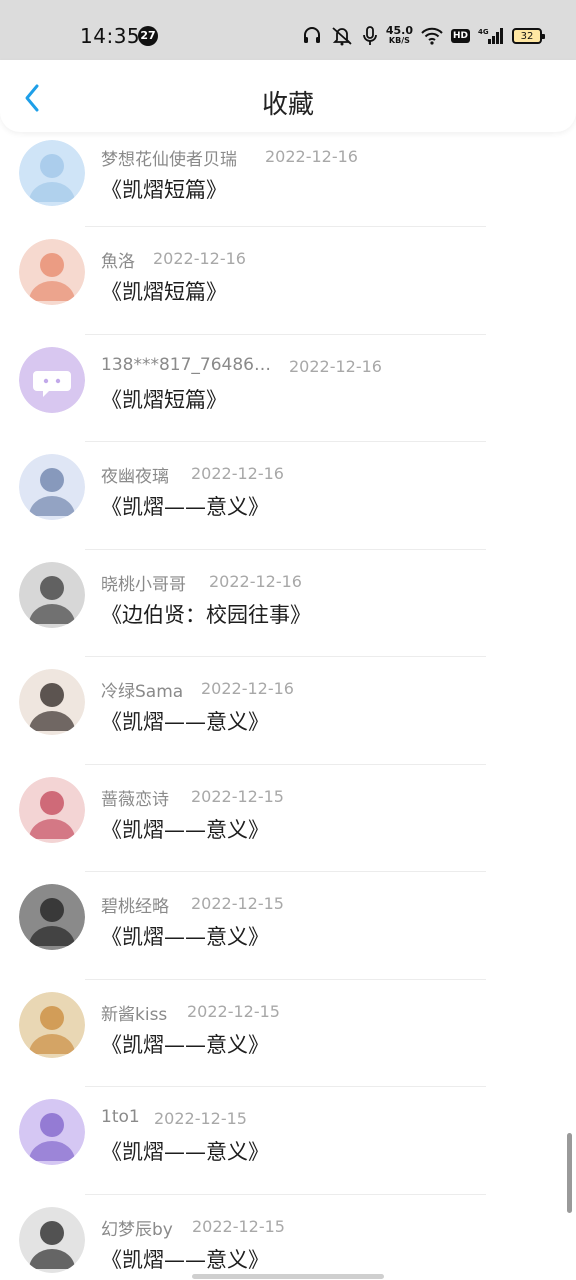 The height and width of the screenshot is (1280, 576). Describe the element at coordinates (148, 36) in the screenshot. I see `notification-badge: 27` at that location.